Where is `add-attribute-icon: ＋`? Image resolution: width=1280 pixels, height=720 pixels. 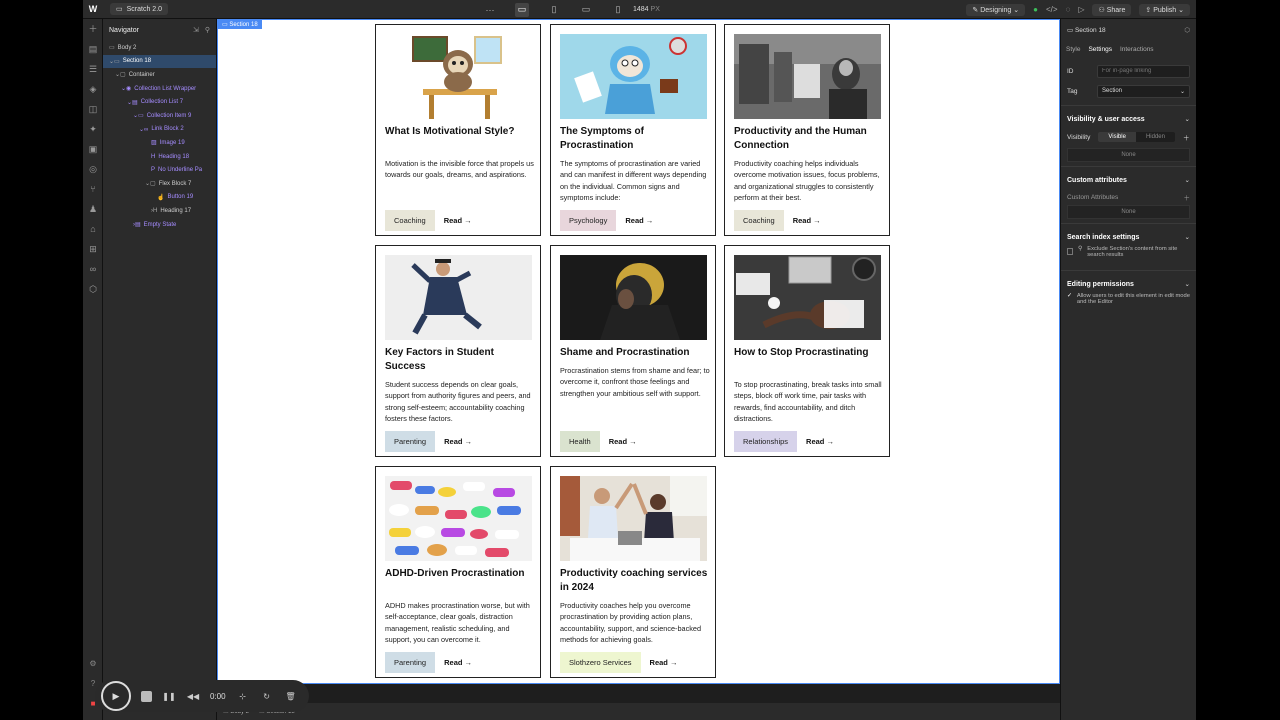
add-attribute-icon: ＋ is located at coordinates (1187, 197).